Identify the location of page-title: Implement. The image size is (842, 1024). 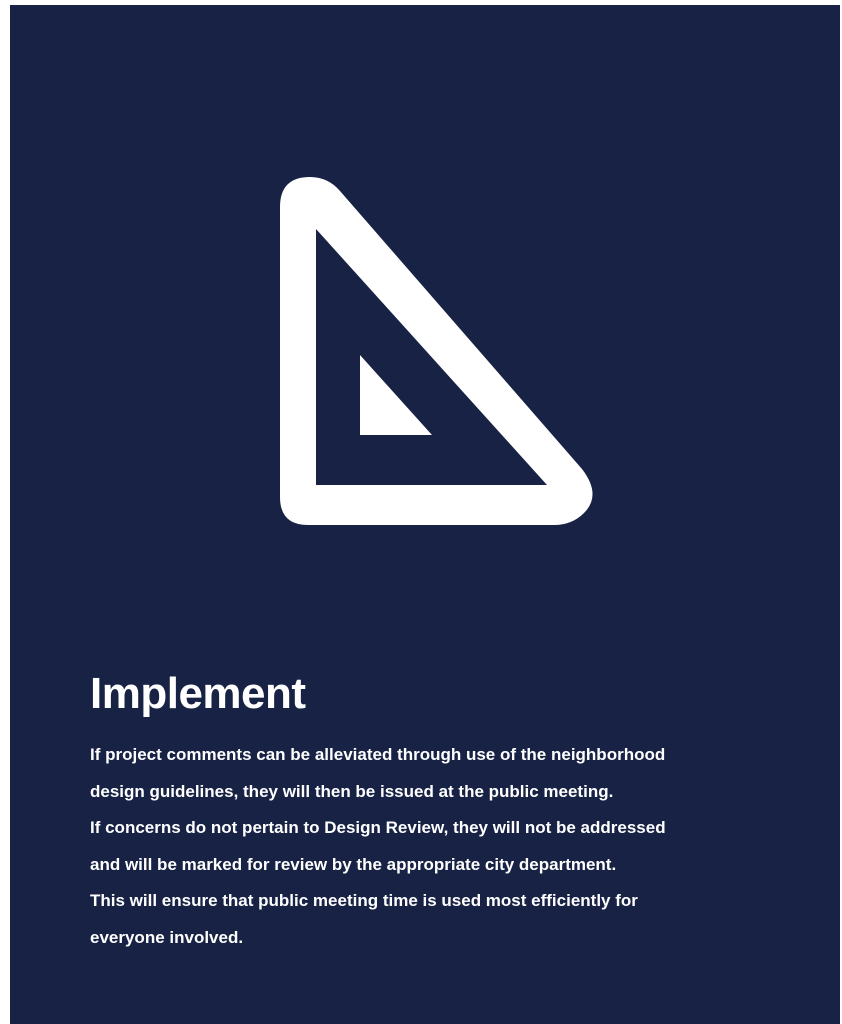
(198, 693).